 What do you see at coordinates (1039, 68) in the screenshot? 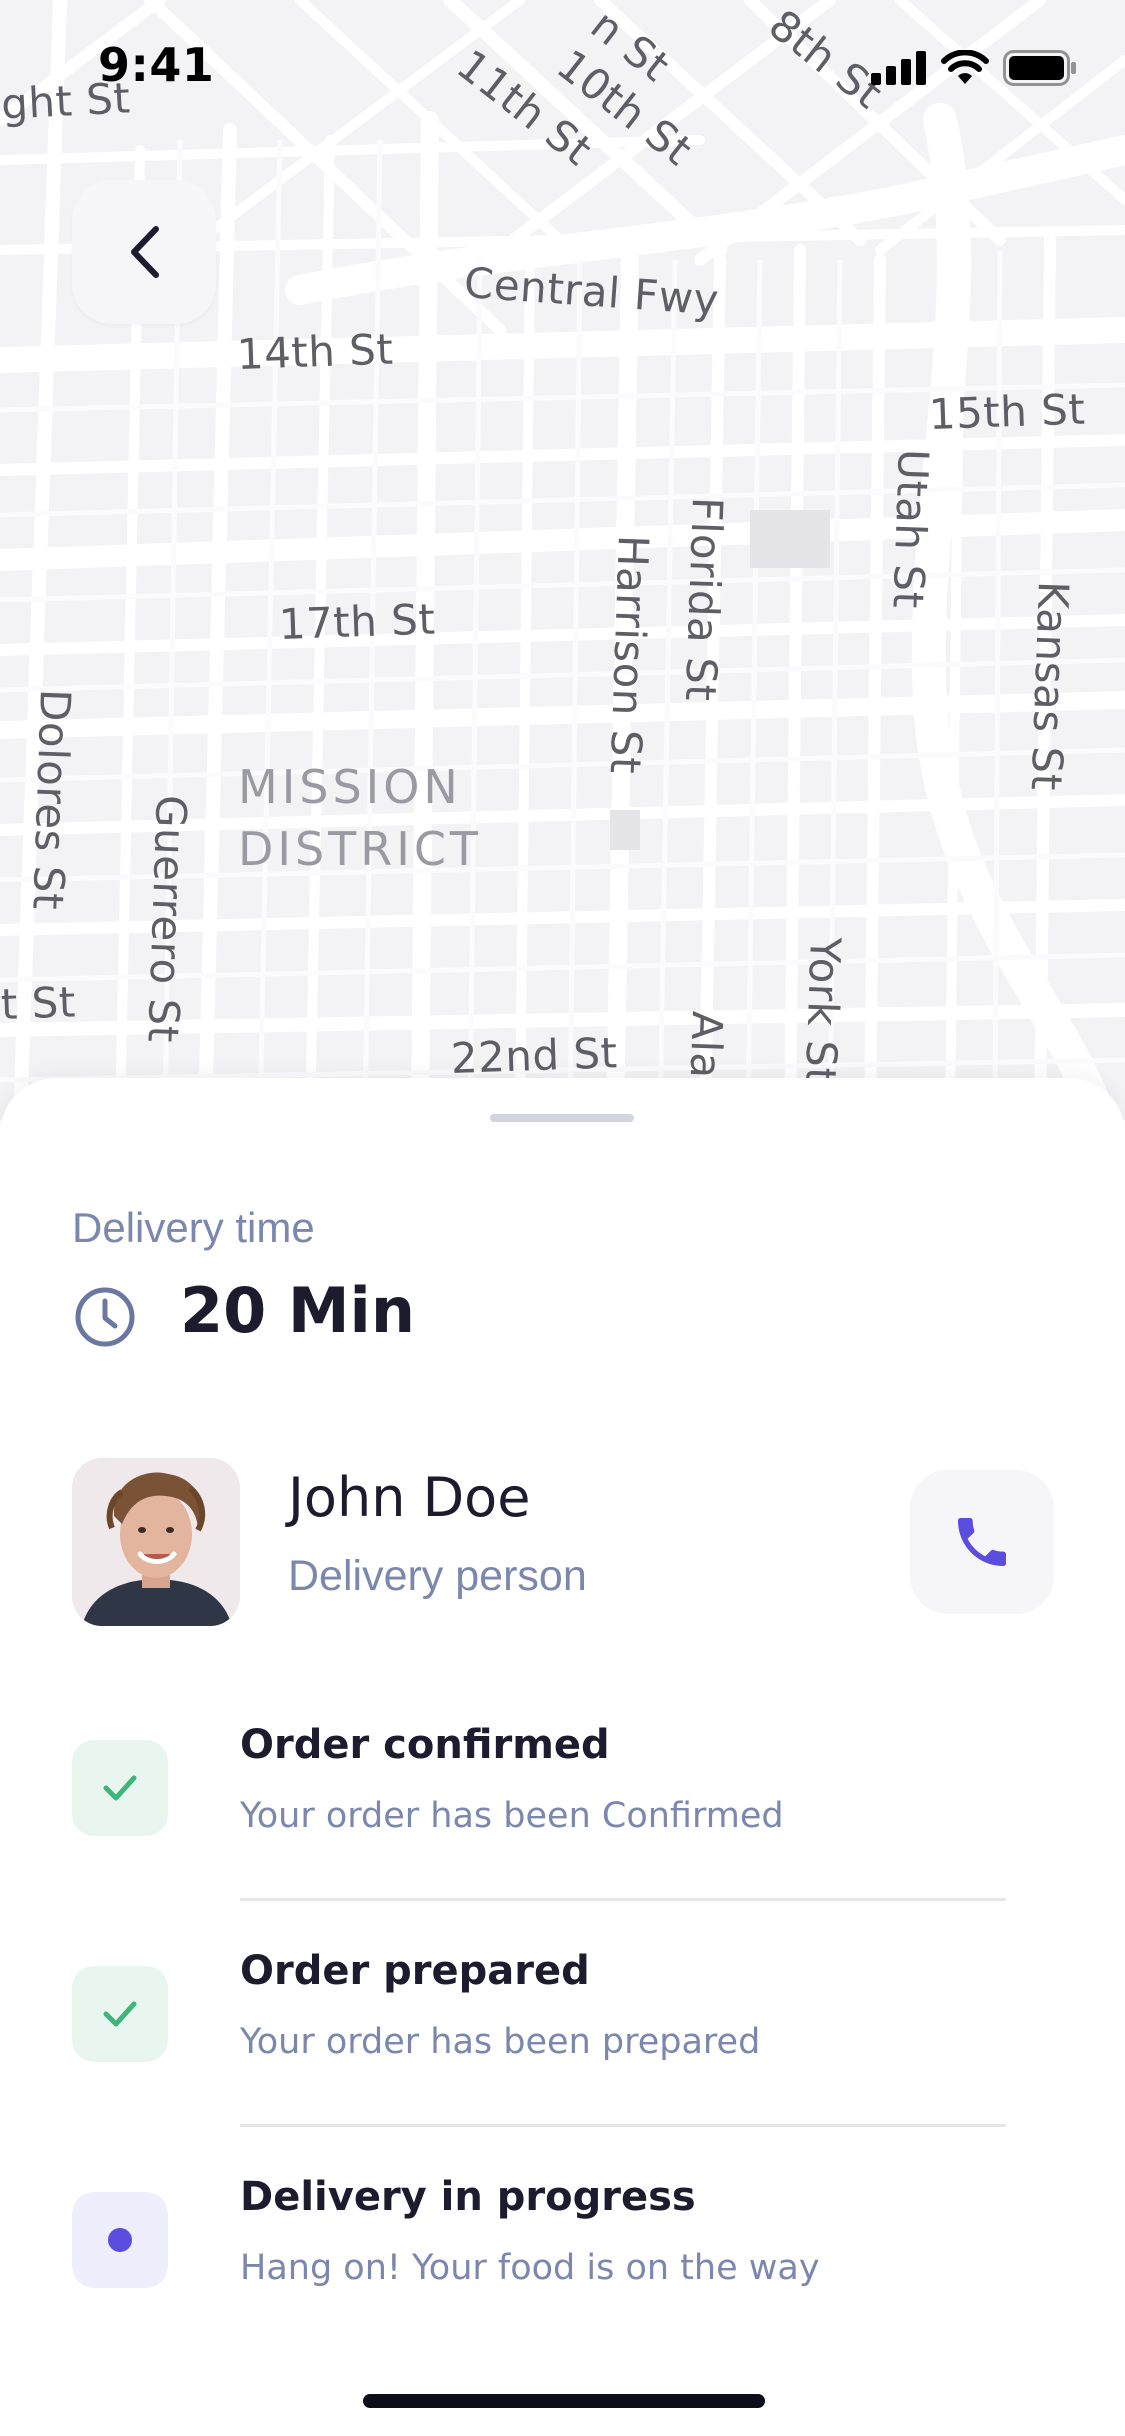
I see `battery-icon` at bounding box center [1039, 68].